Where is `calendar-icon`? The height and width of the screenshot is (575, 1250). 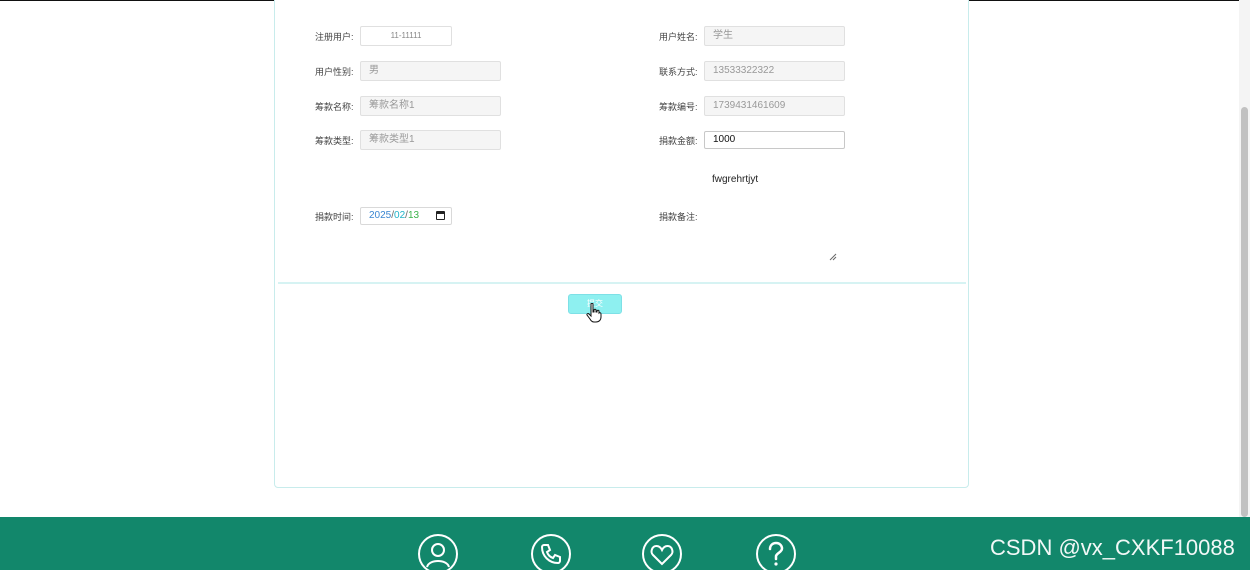 calendar-icon is located at coordinates (440, 215).